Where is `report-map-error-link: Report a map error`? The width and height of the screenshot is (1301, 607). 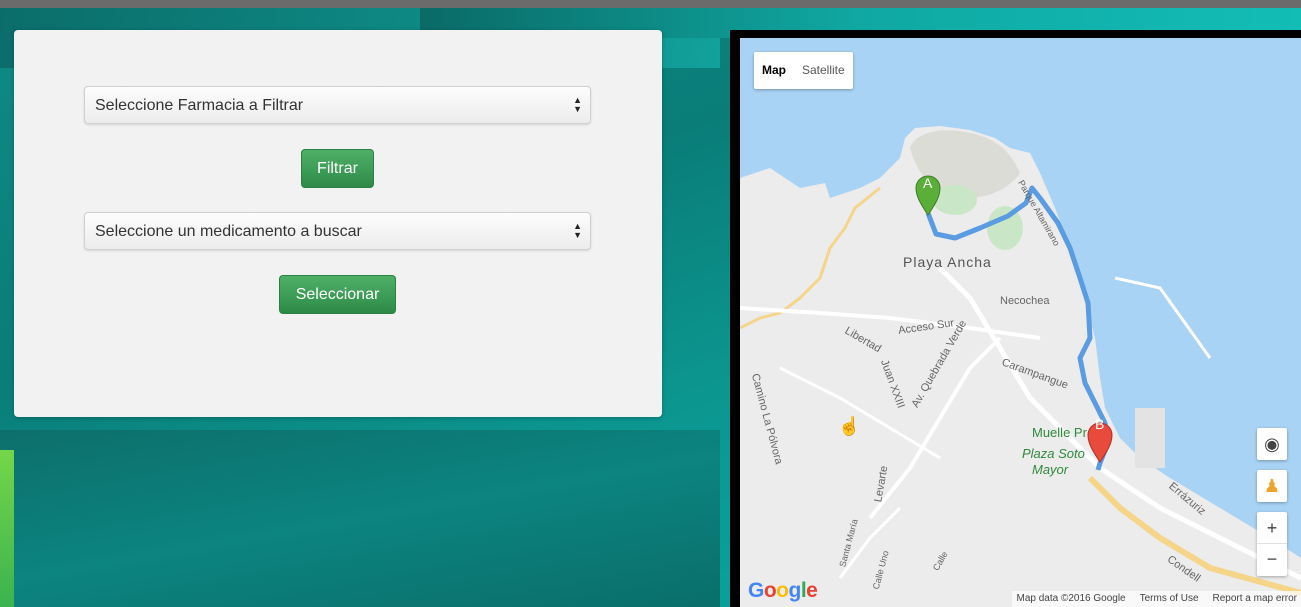 report-map-error-link: Report a map error is located at coordinates (1255, 599).